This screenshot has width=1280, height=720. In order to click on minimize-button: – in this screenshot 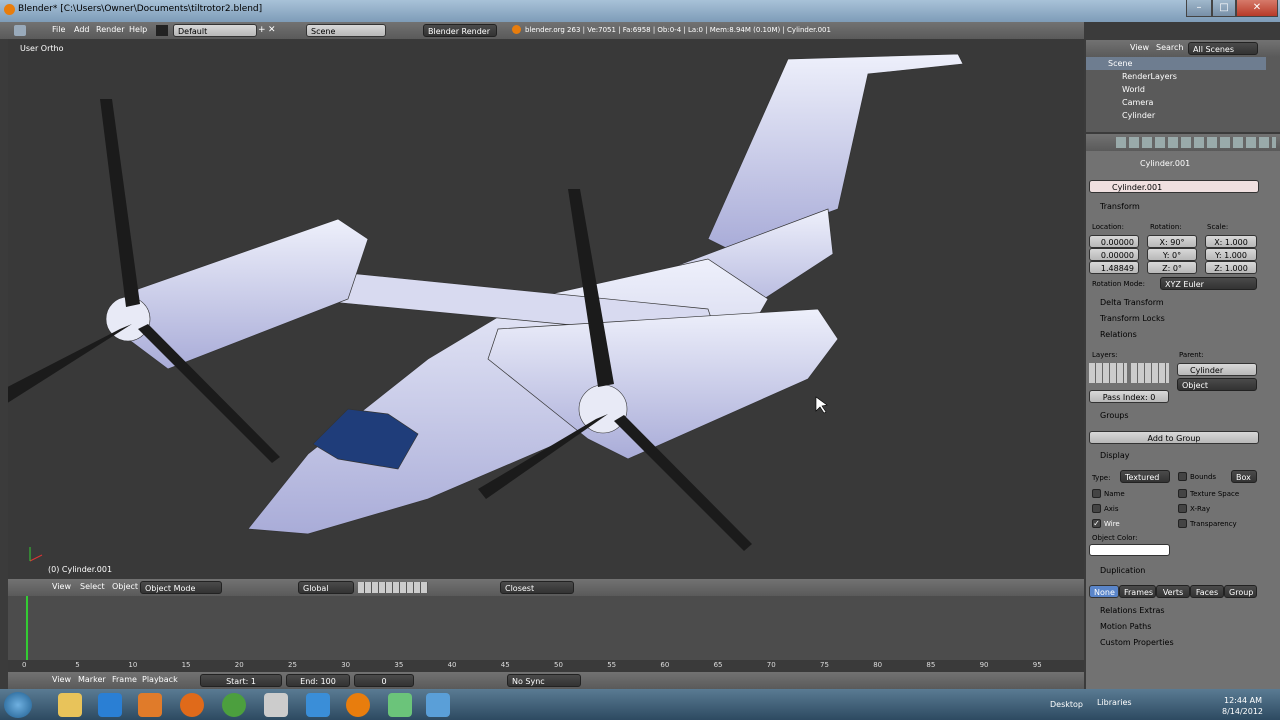, I will do `click(1199, 8)`.